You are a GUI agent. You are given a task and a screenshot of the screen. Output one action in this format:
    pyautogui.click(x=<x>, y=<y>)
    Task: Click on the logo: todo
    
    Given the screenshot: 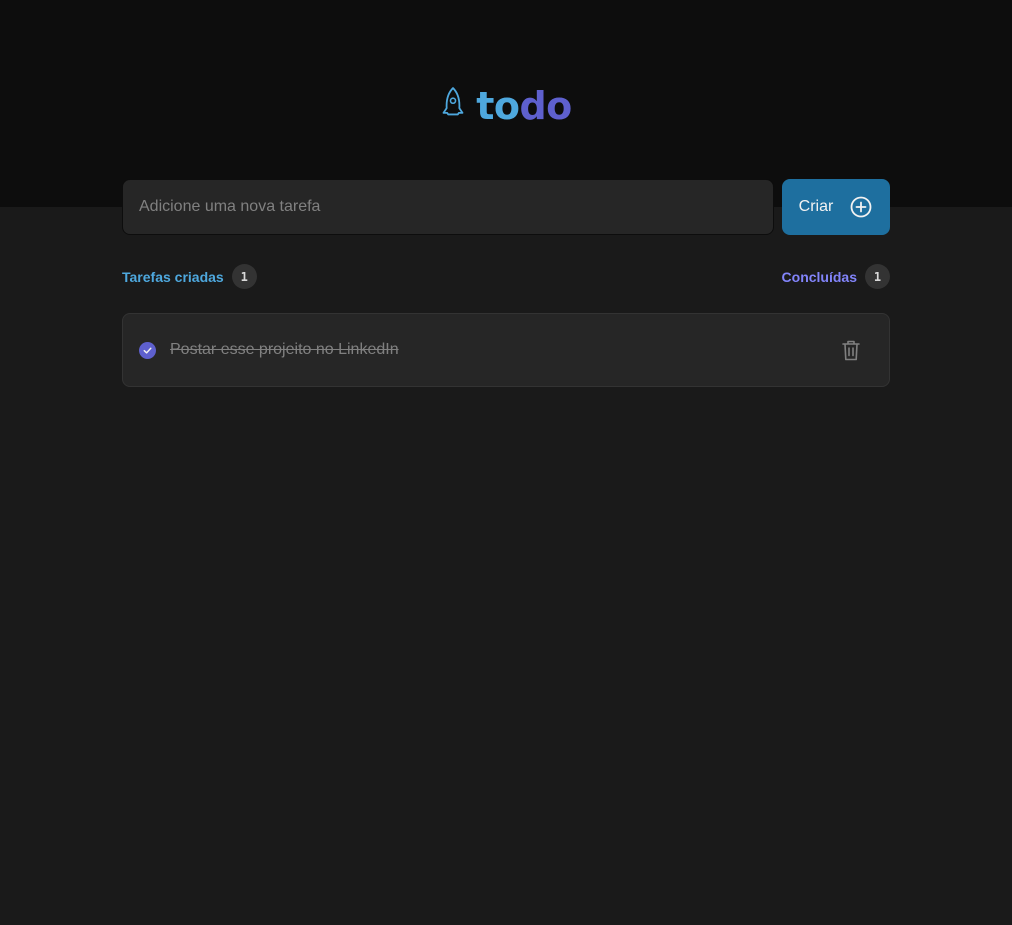 What is the action you would take?
    pyautogui.click(x=506, y=106)
    